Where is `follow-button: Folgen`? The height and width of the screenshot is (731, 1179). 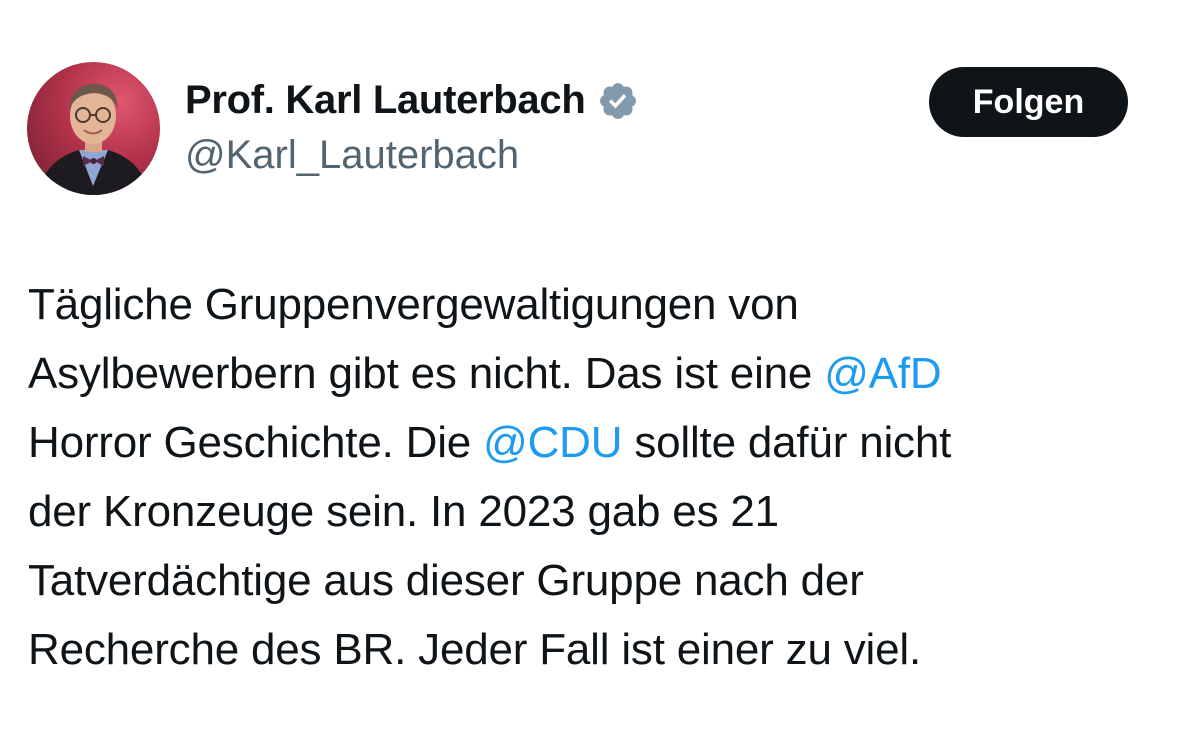
follow-button: Folgen is located at coordinates (1028, 102).